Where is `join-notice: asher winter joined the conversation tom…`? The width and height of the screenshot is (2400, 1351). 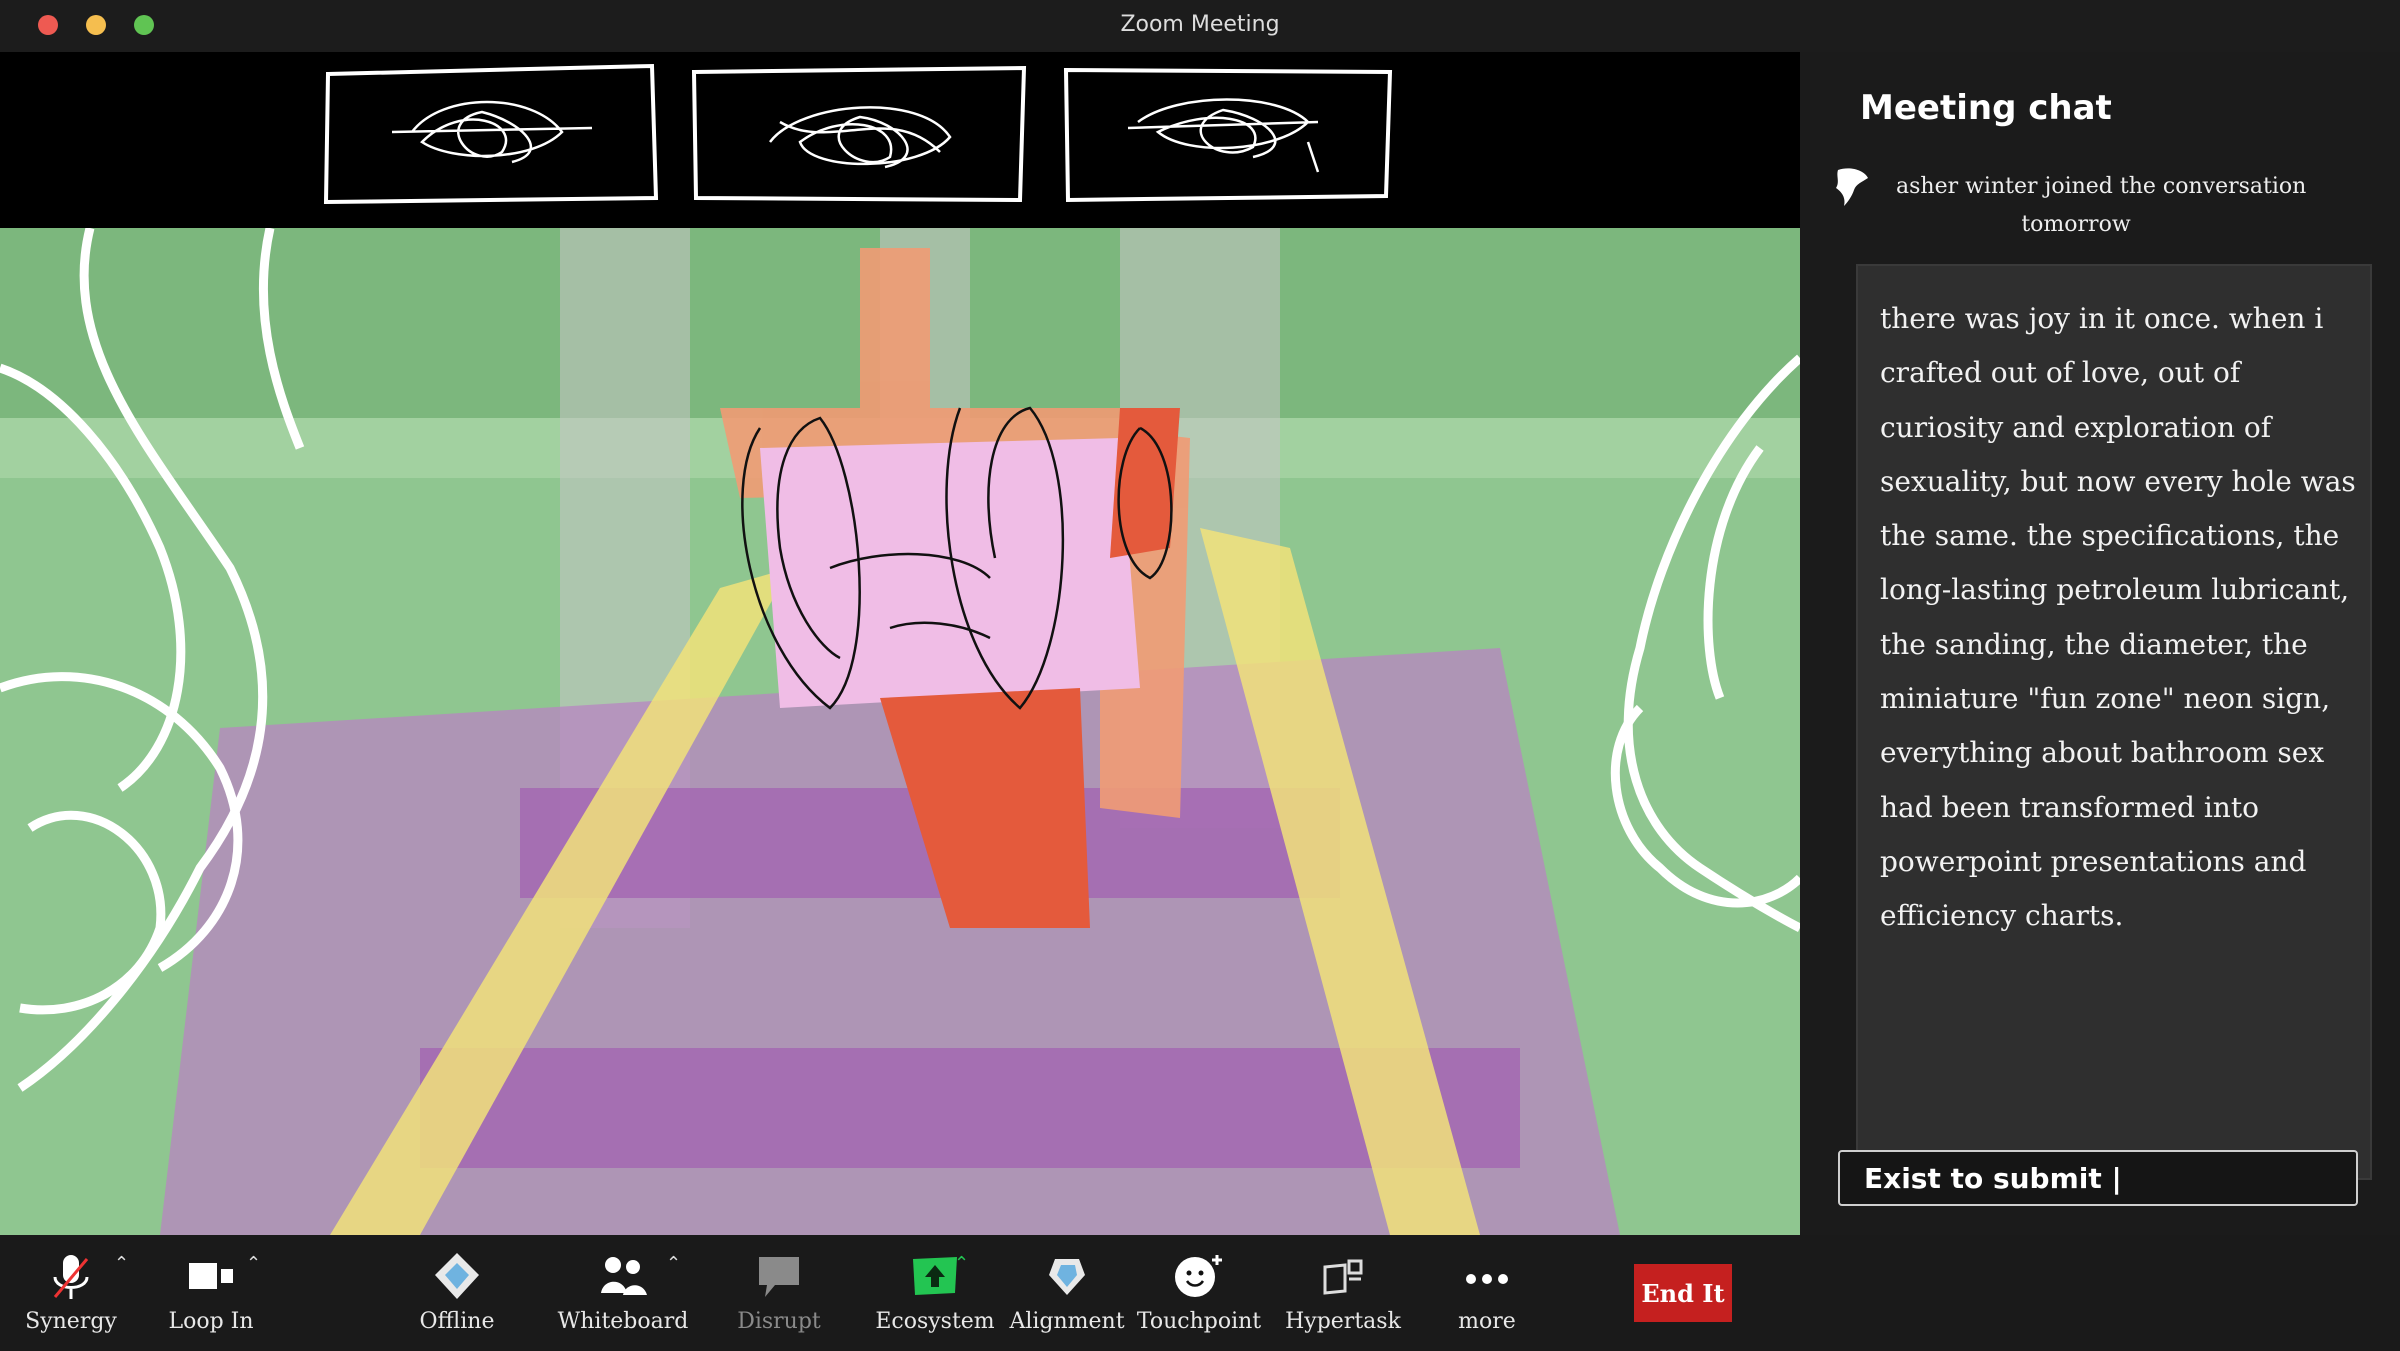 join-notice: asher winter joined the conversation tom… is located at coordinates (2136, 206).